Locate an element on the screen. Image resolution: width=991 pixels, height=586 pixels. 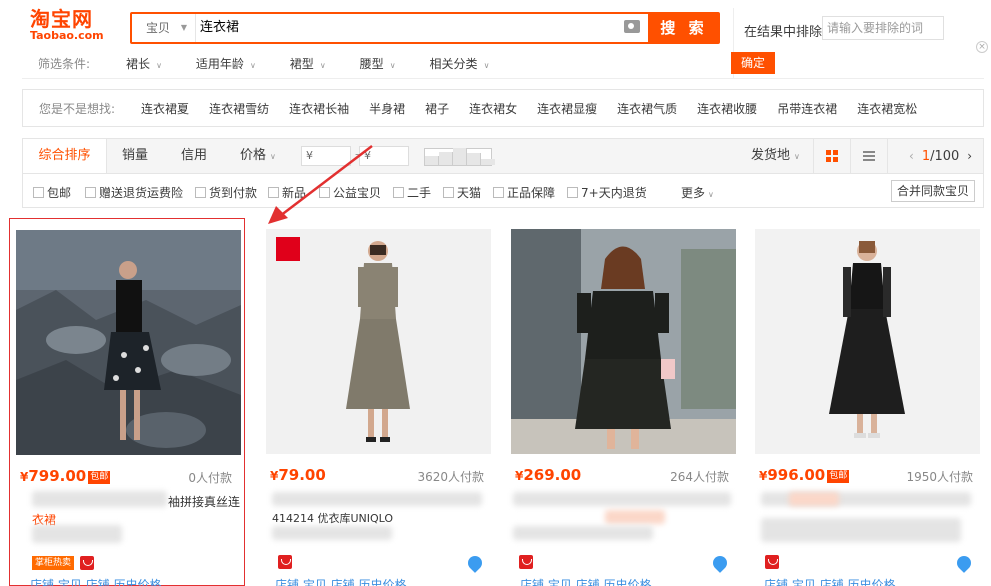
next-page-icon: › is located at coordinates (969, 156).